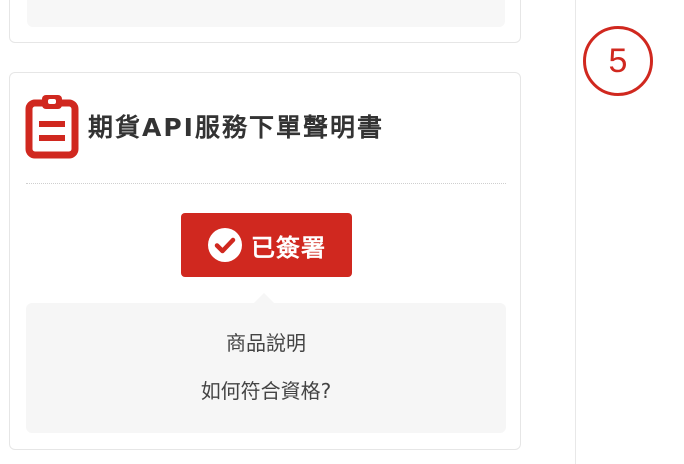 The height and width of the screenshot is (464, 684). Describe the element at coordinates (618, 61) in the screenshot. I see `step-number-badge: 5` at that location.